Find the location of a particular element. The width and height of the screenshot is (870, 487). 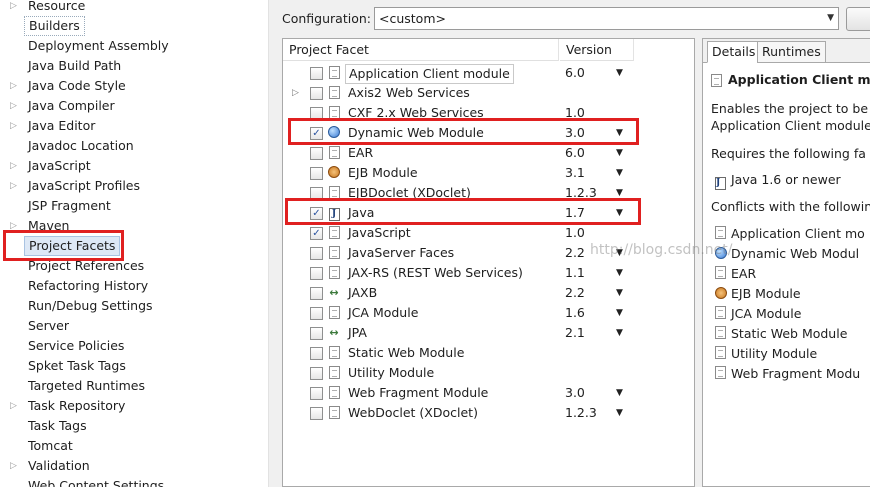

nav-item-java-editor: ▷ Java Editor is located at coordinates (54, 126).